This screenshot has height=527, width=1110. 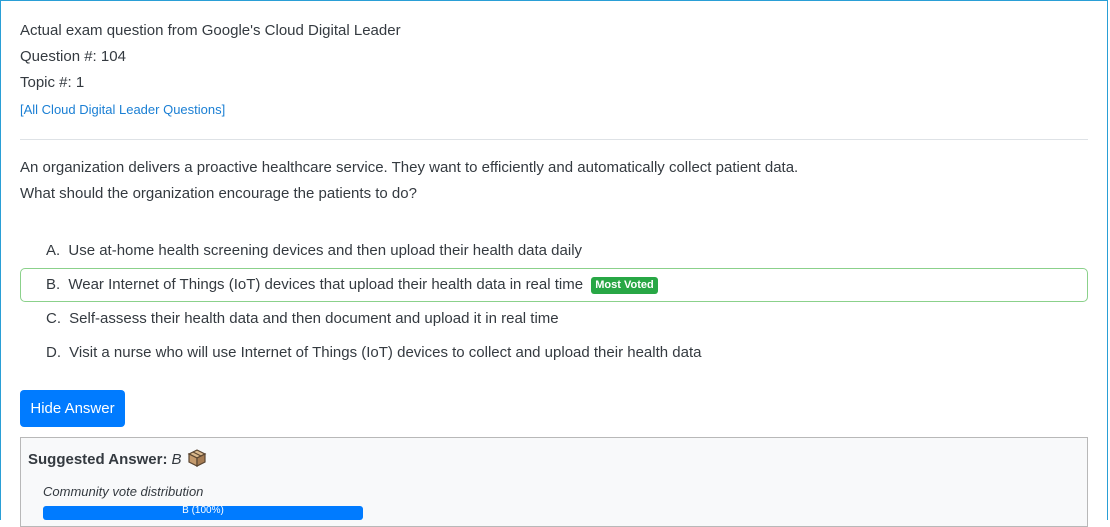 What do you see at coordinates (53, 284) in the screenshot?
I see `choice-letter: B.` at bounding box center [53, 284].